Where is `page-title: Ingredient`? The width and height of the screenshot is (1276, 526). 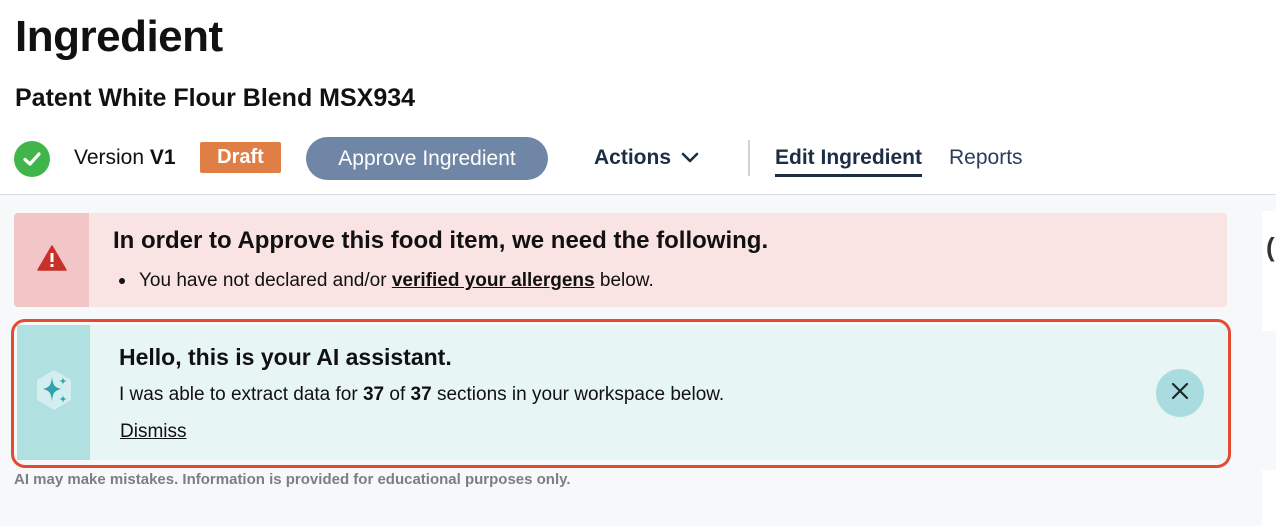 page-title: Ingredient is located at coordinates (119, 36).